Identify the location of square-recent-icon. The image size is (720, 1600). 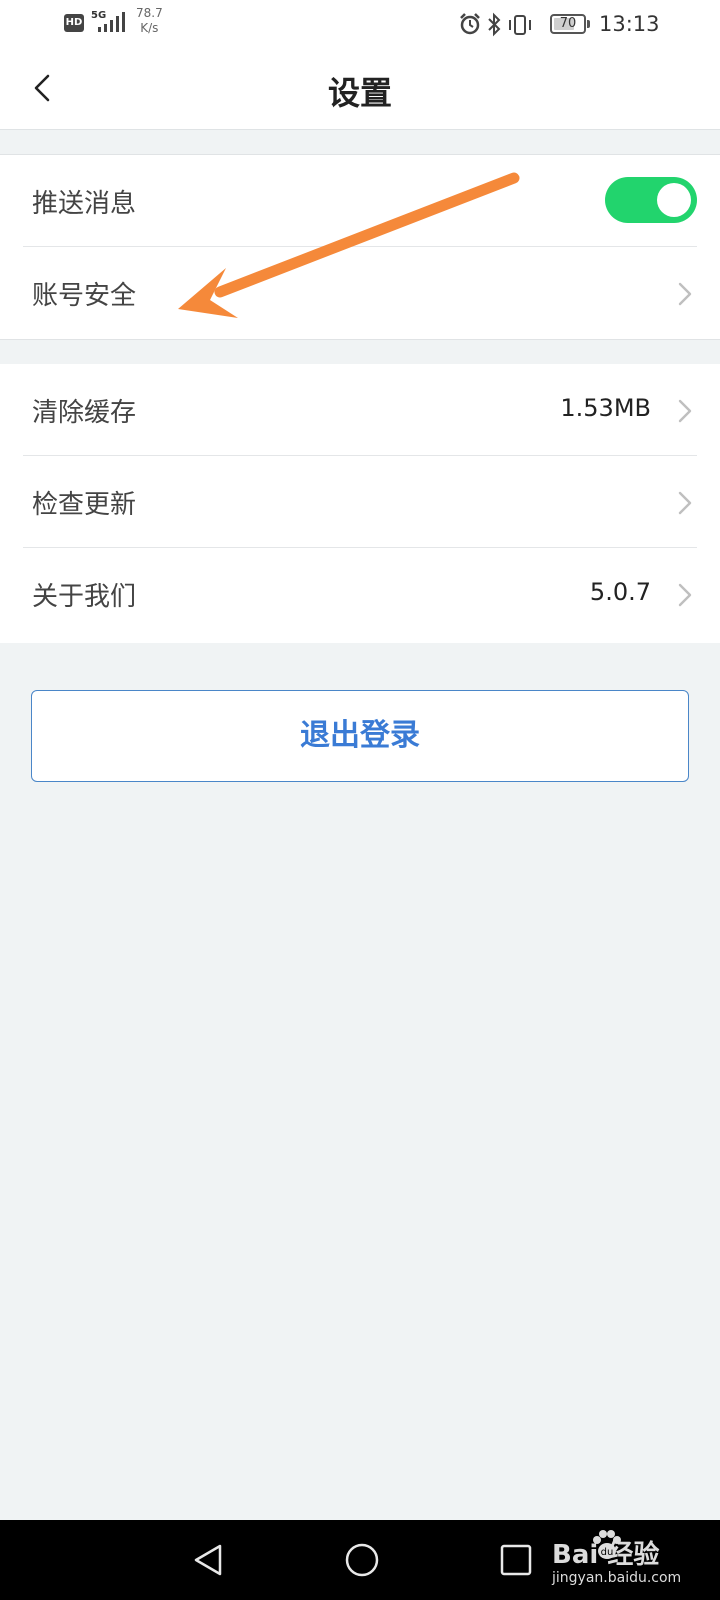
(516, 1560).